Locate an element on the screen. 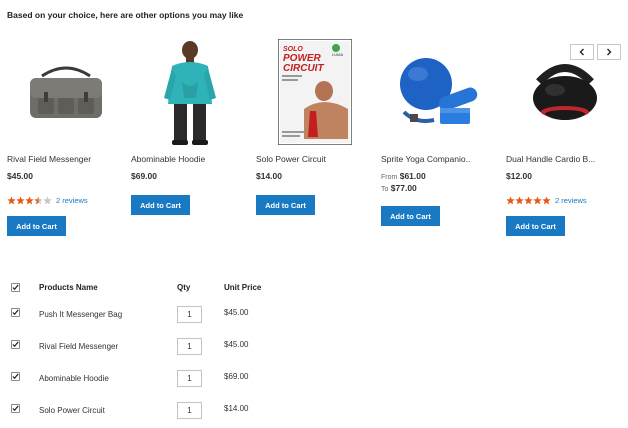 The width and height of the screenshot is (628, 428). messenger-bag-image is located at coordinates (66, 92).